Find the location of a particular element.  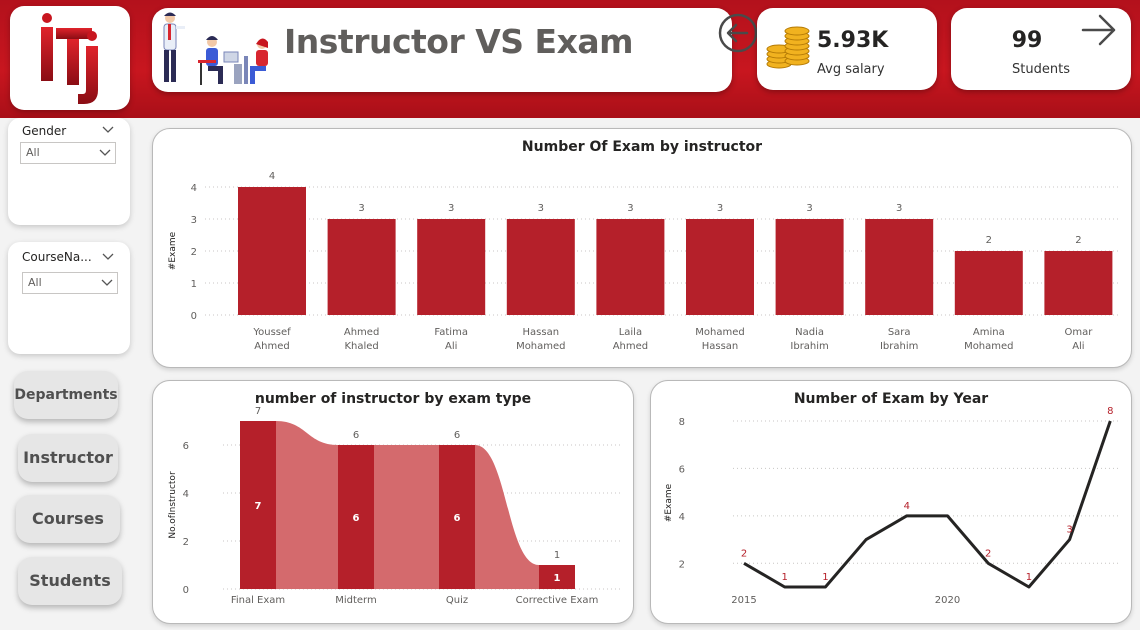

page-title: Instructor VS Exam is located at coordinates (459, 41).